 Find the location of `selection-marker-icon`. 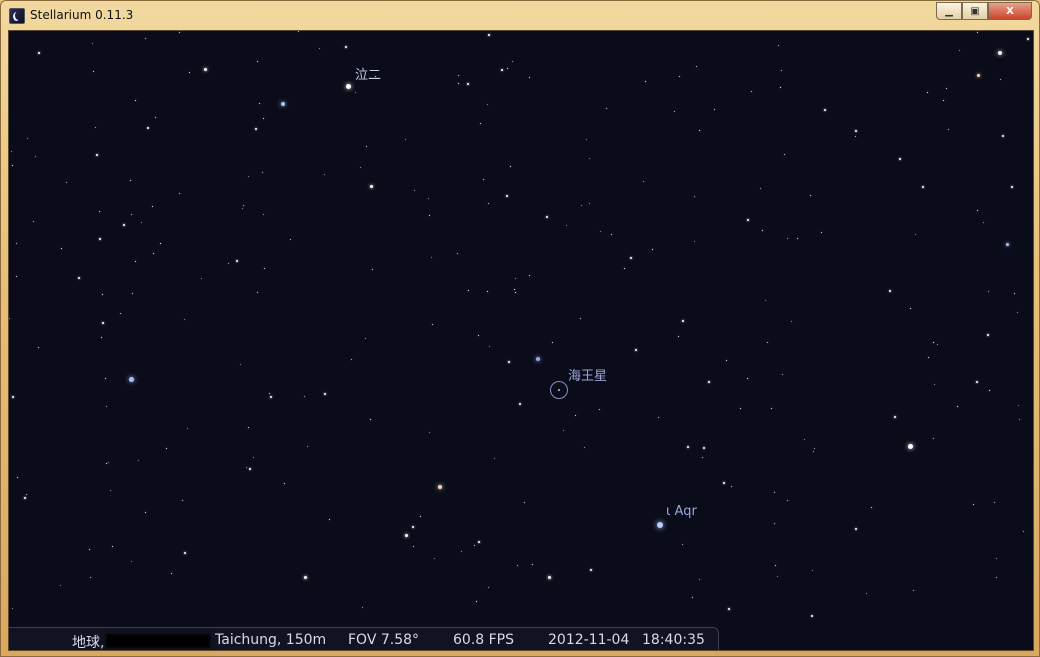

selection-marker-icon is located at coordinates (559, 390).